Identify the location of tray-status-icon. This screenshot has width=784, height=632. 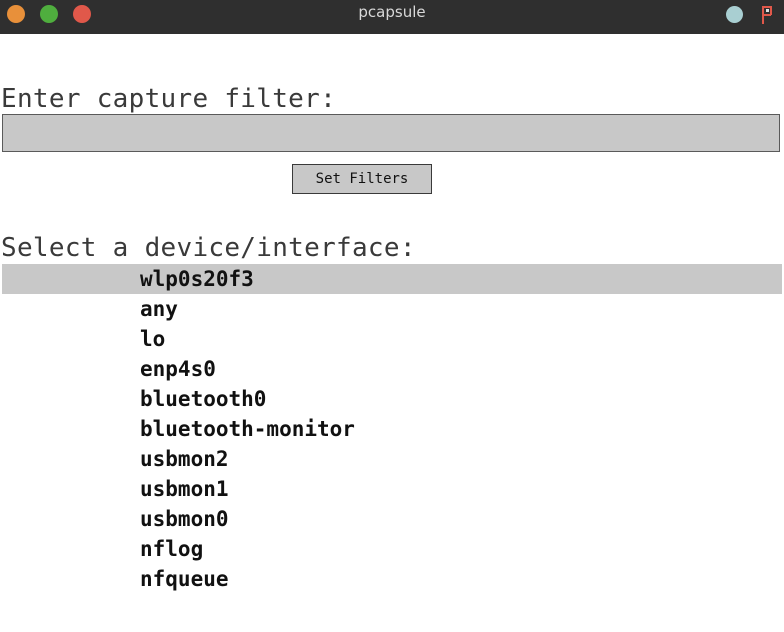
(734, 14).